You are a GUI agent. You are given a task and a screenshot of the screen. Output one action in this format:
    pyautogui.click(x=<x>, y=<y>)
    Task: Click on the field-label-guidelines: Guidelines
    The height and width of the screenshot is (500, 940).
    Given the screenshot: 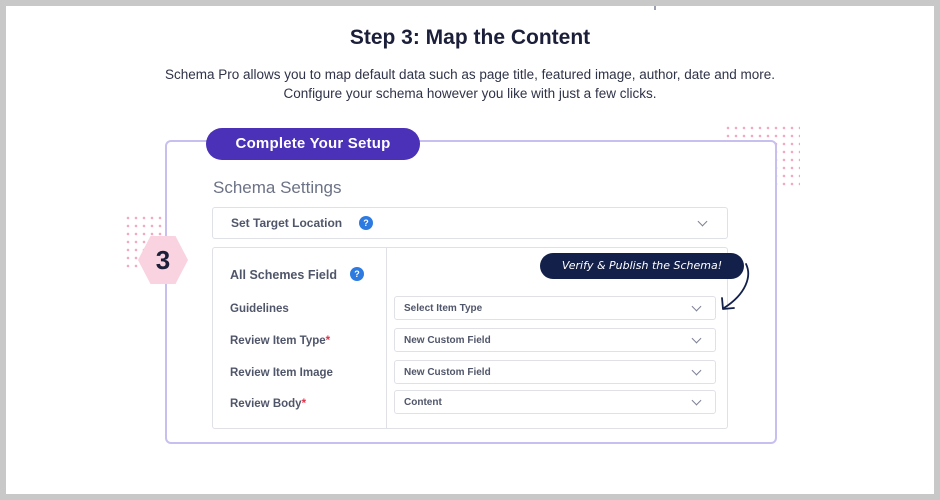 What is the action you would take?
    pyautogui.click(x=259, y=309)
    